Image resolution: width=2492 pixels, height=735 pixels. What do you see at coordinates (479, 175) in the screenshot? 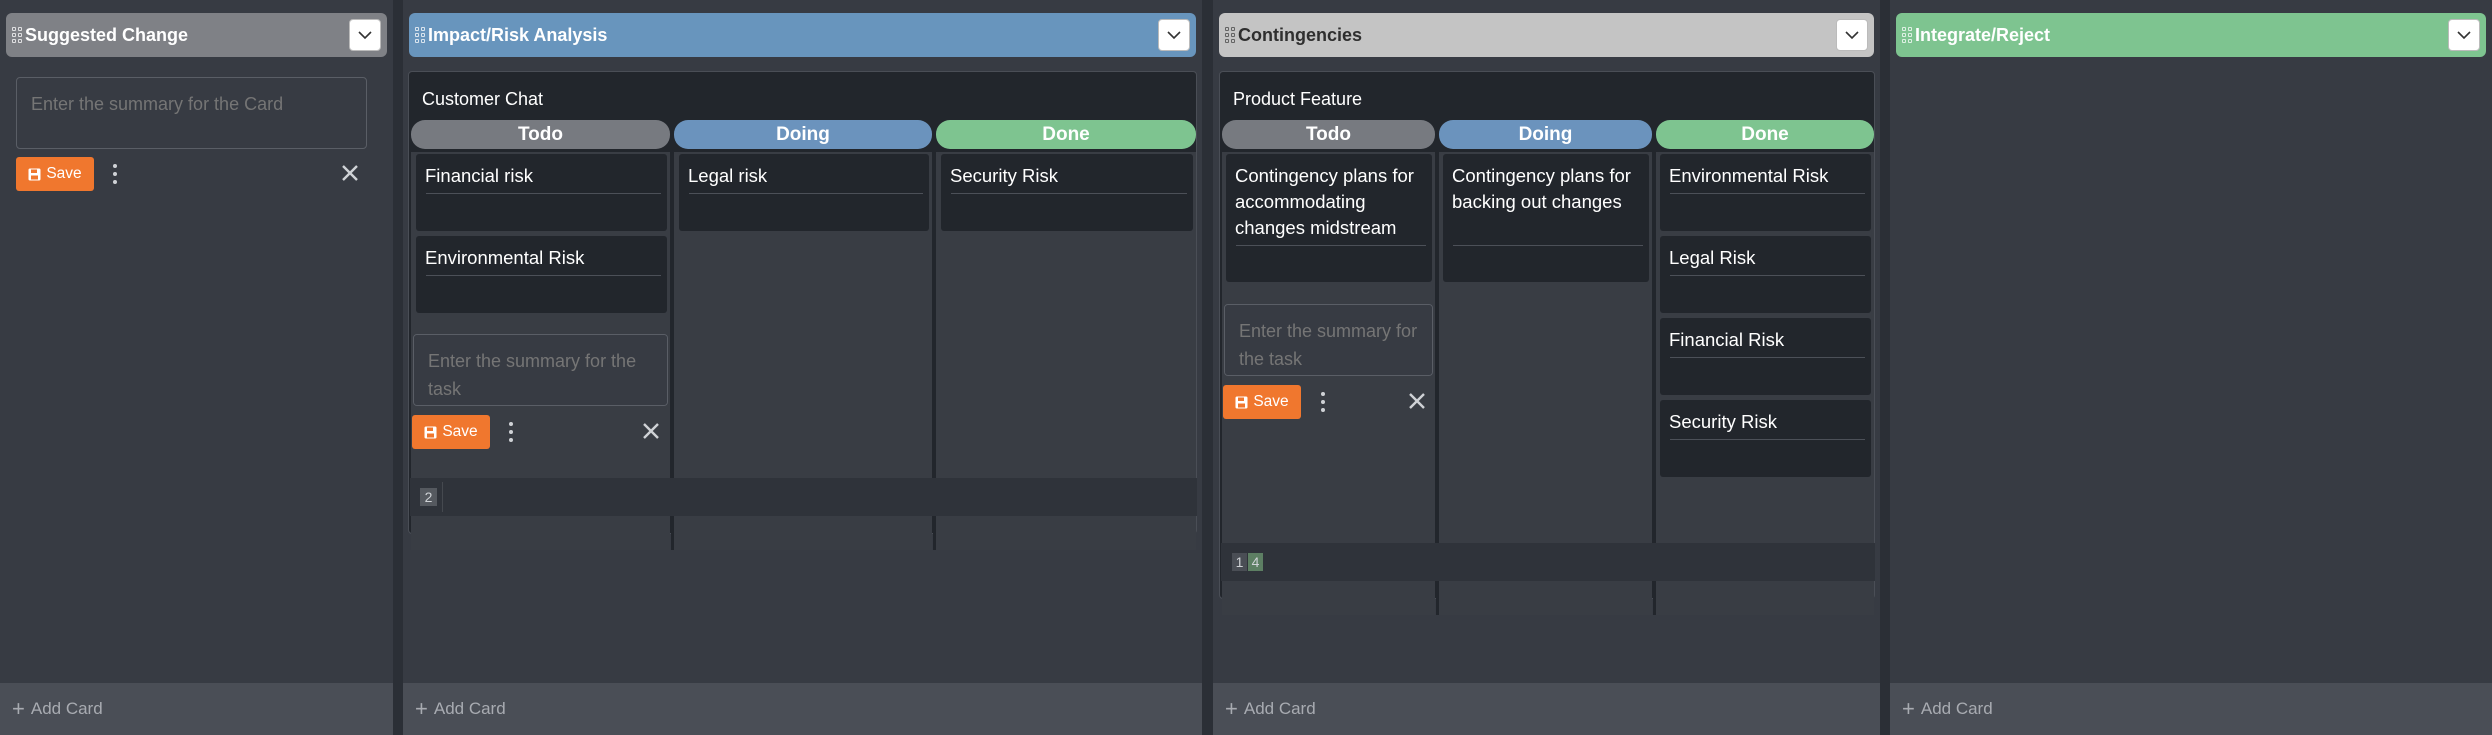
I see `task-title: Financial risk` at bounding box center [479, 175].